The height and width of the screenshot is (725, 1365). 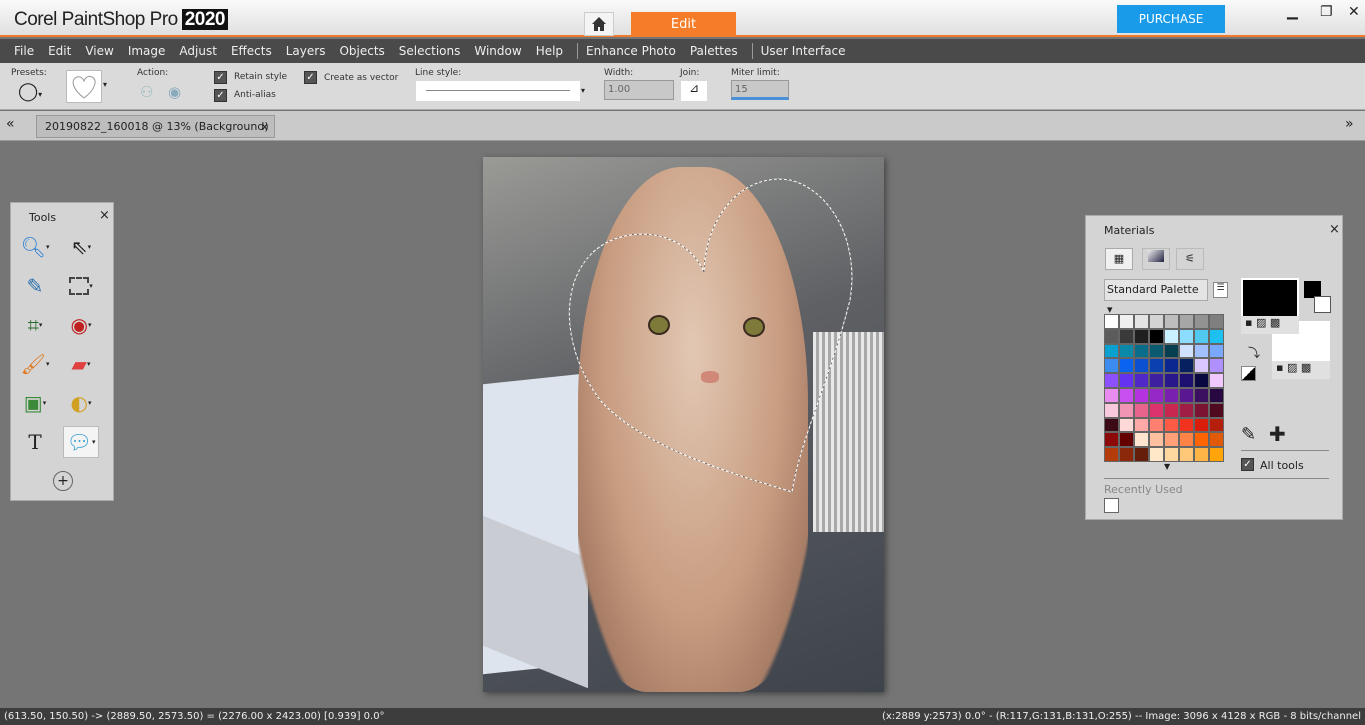 I want to click on dropper-tool: ✎, so click(x=35, y=286).